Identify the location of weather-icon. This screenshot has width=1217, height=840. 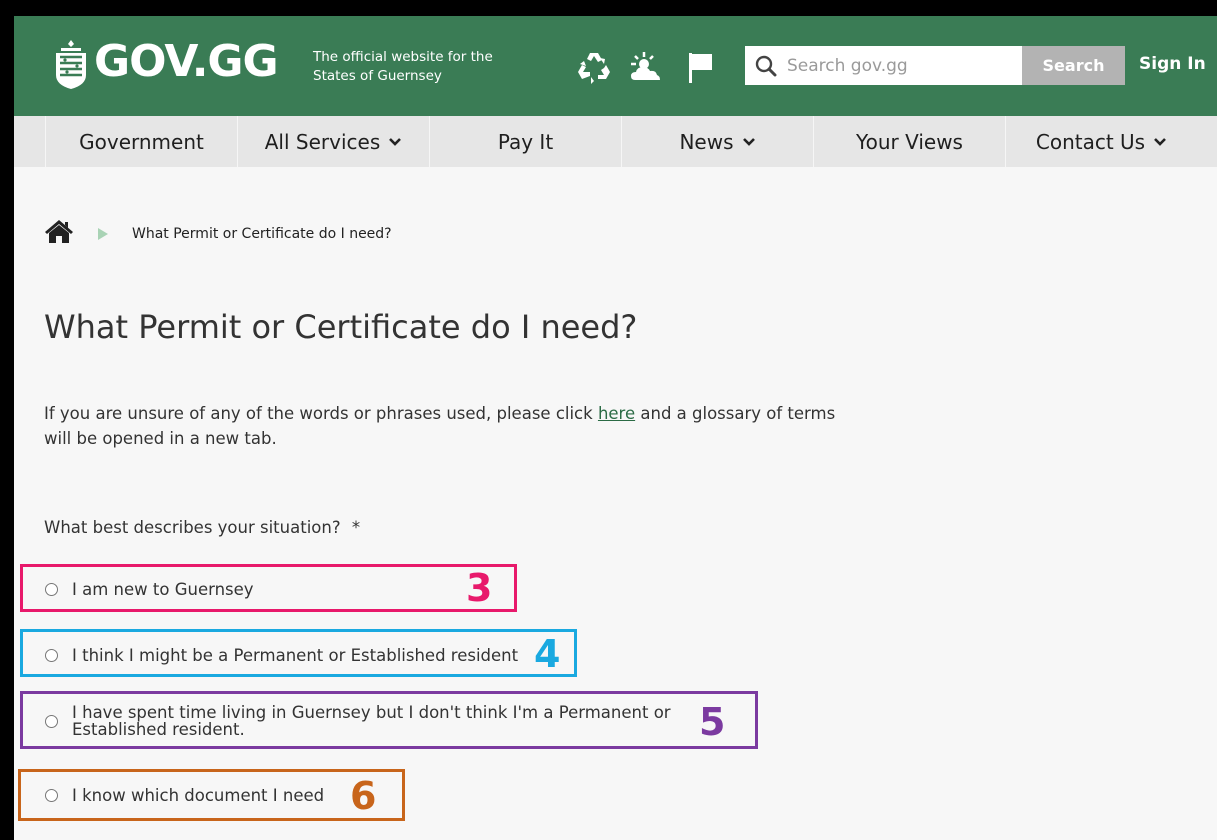
(646, 67).